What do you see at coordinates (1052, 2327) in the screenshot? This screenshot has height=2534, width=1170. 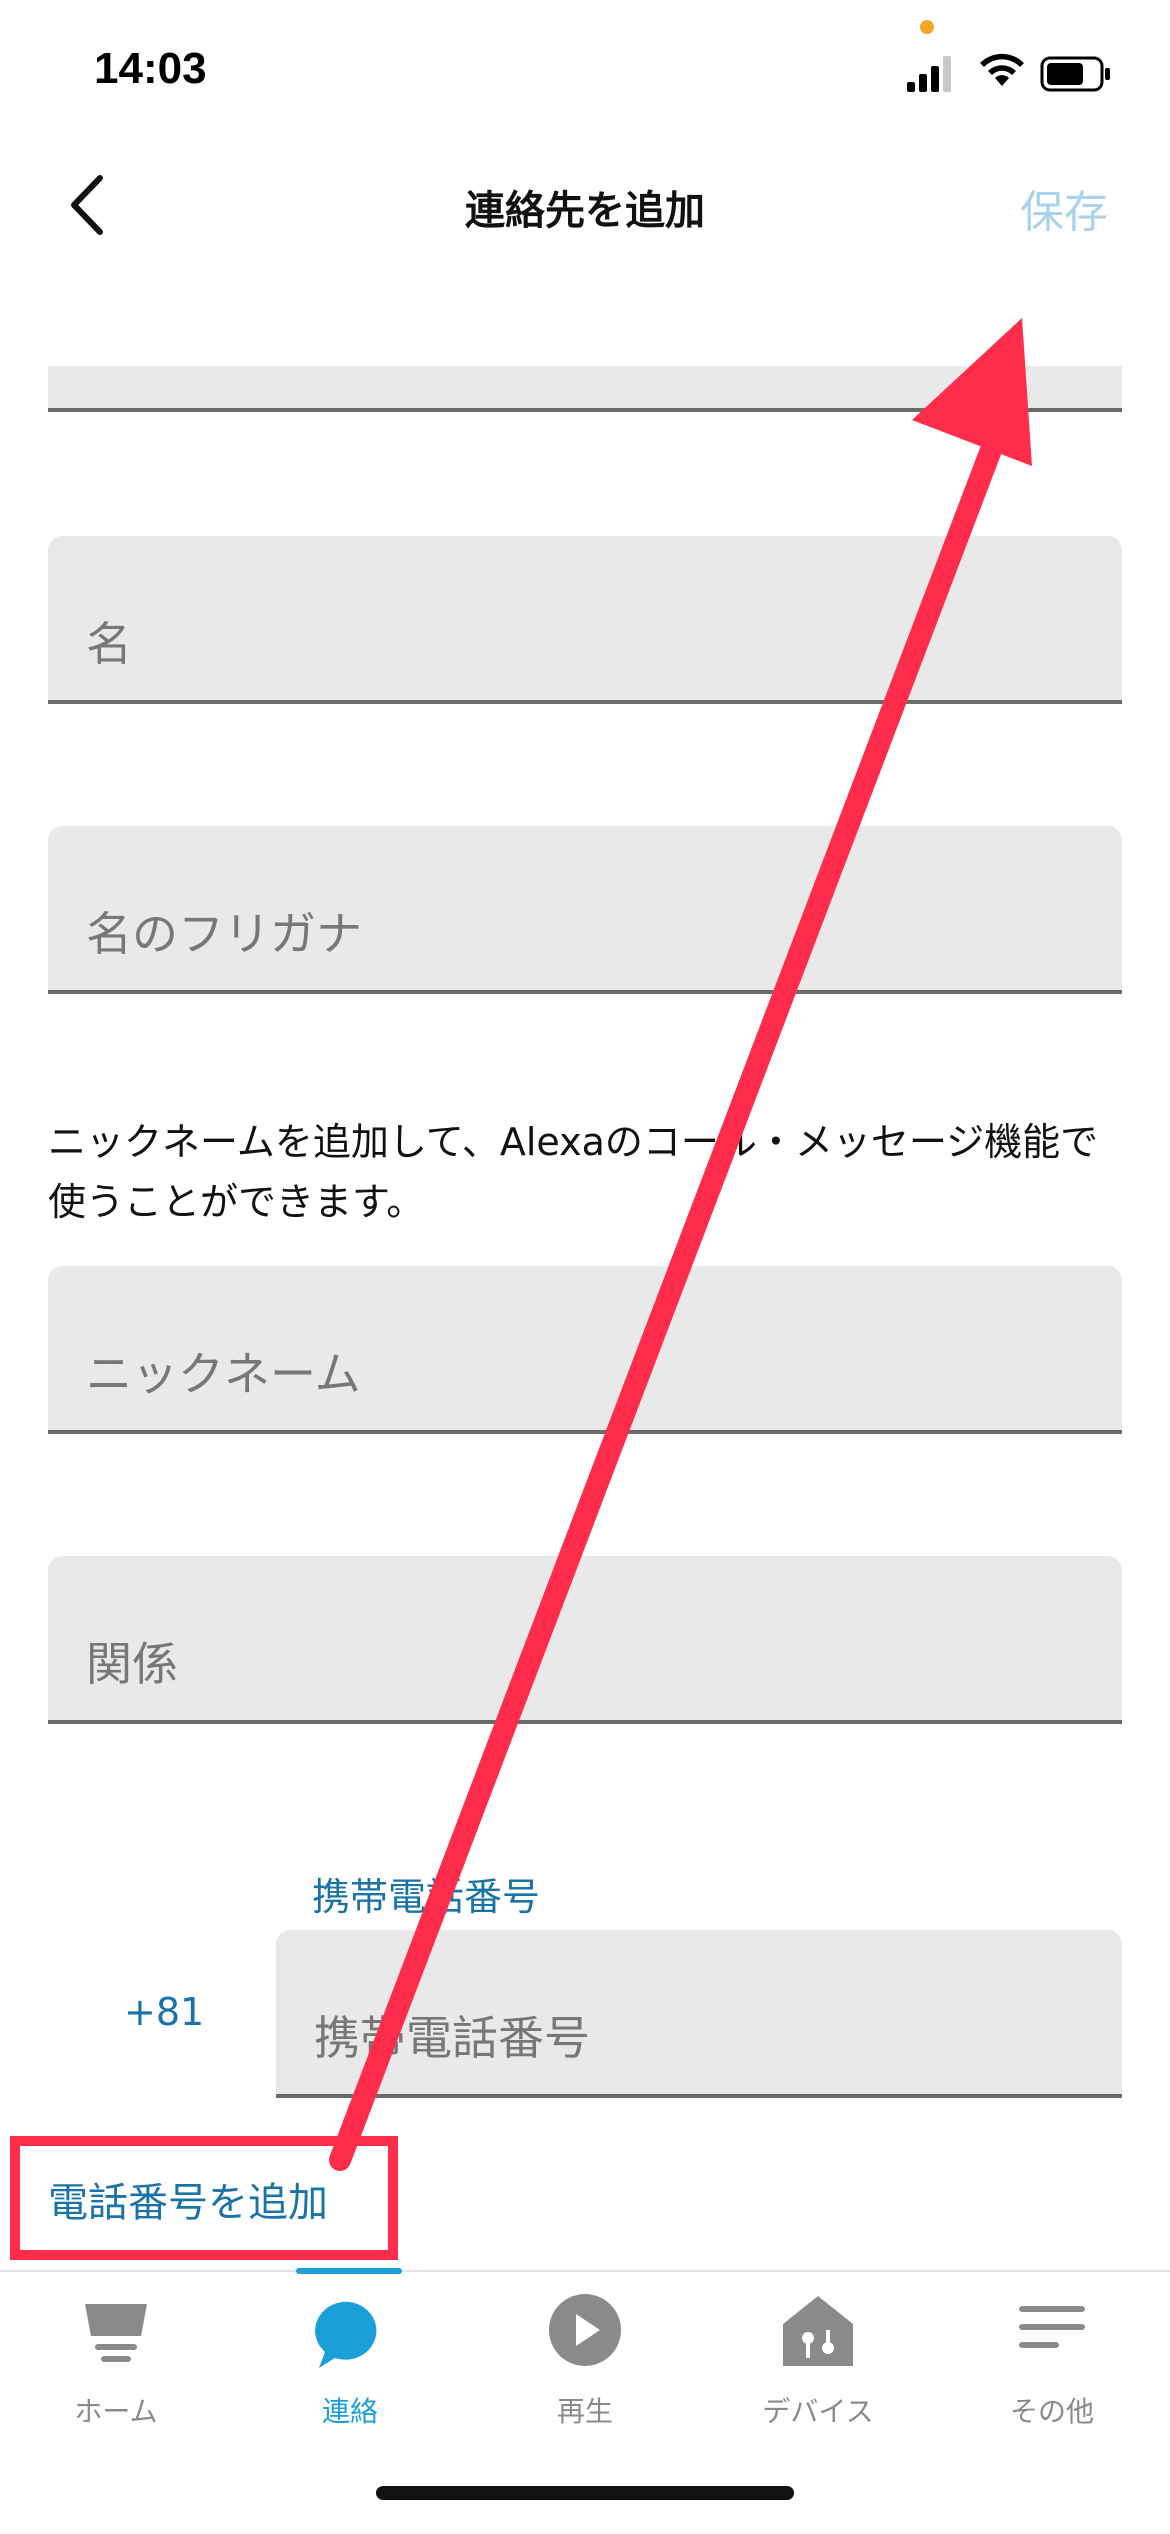 I see `menu-icon` at bounding box center [1052, 2327].